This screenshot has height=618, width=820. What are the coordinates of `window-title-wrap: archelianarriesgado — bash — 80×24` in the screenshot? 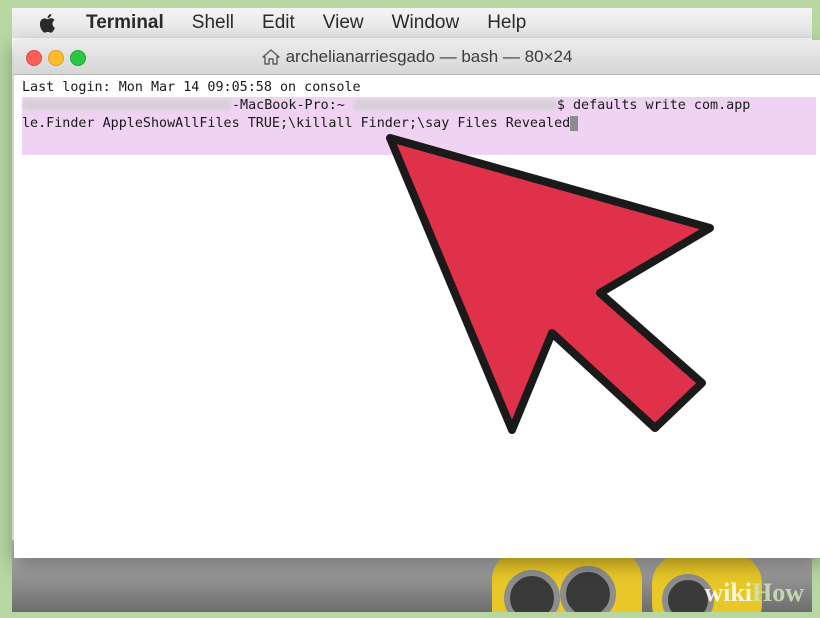 It's located at (417, 57).